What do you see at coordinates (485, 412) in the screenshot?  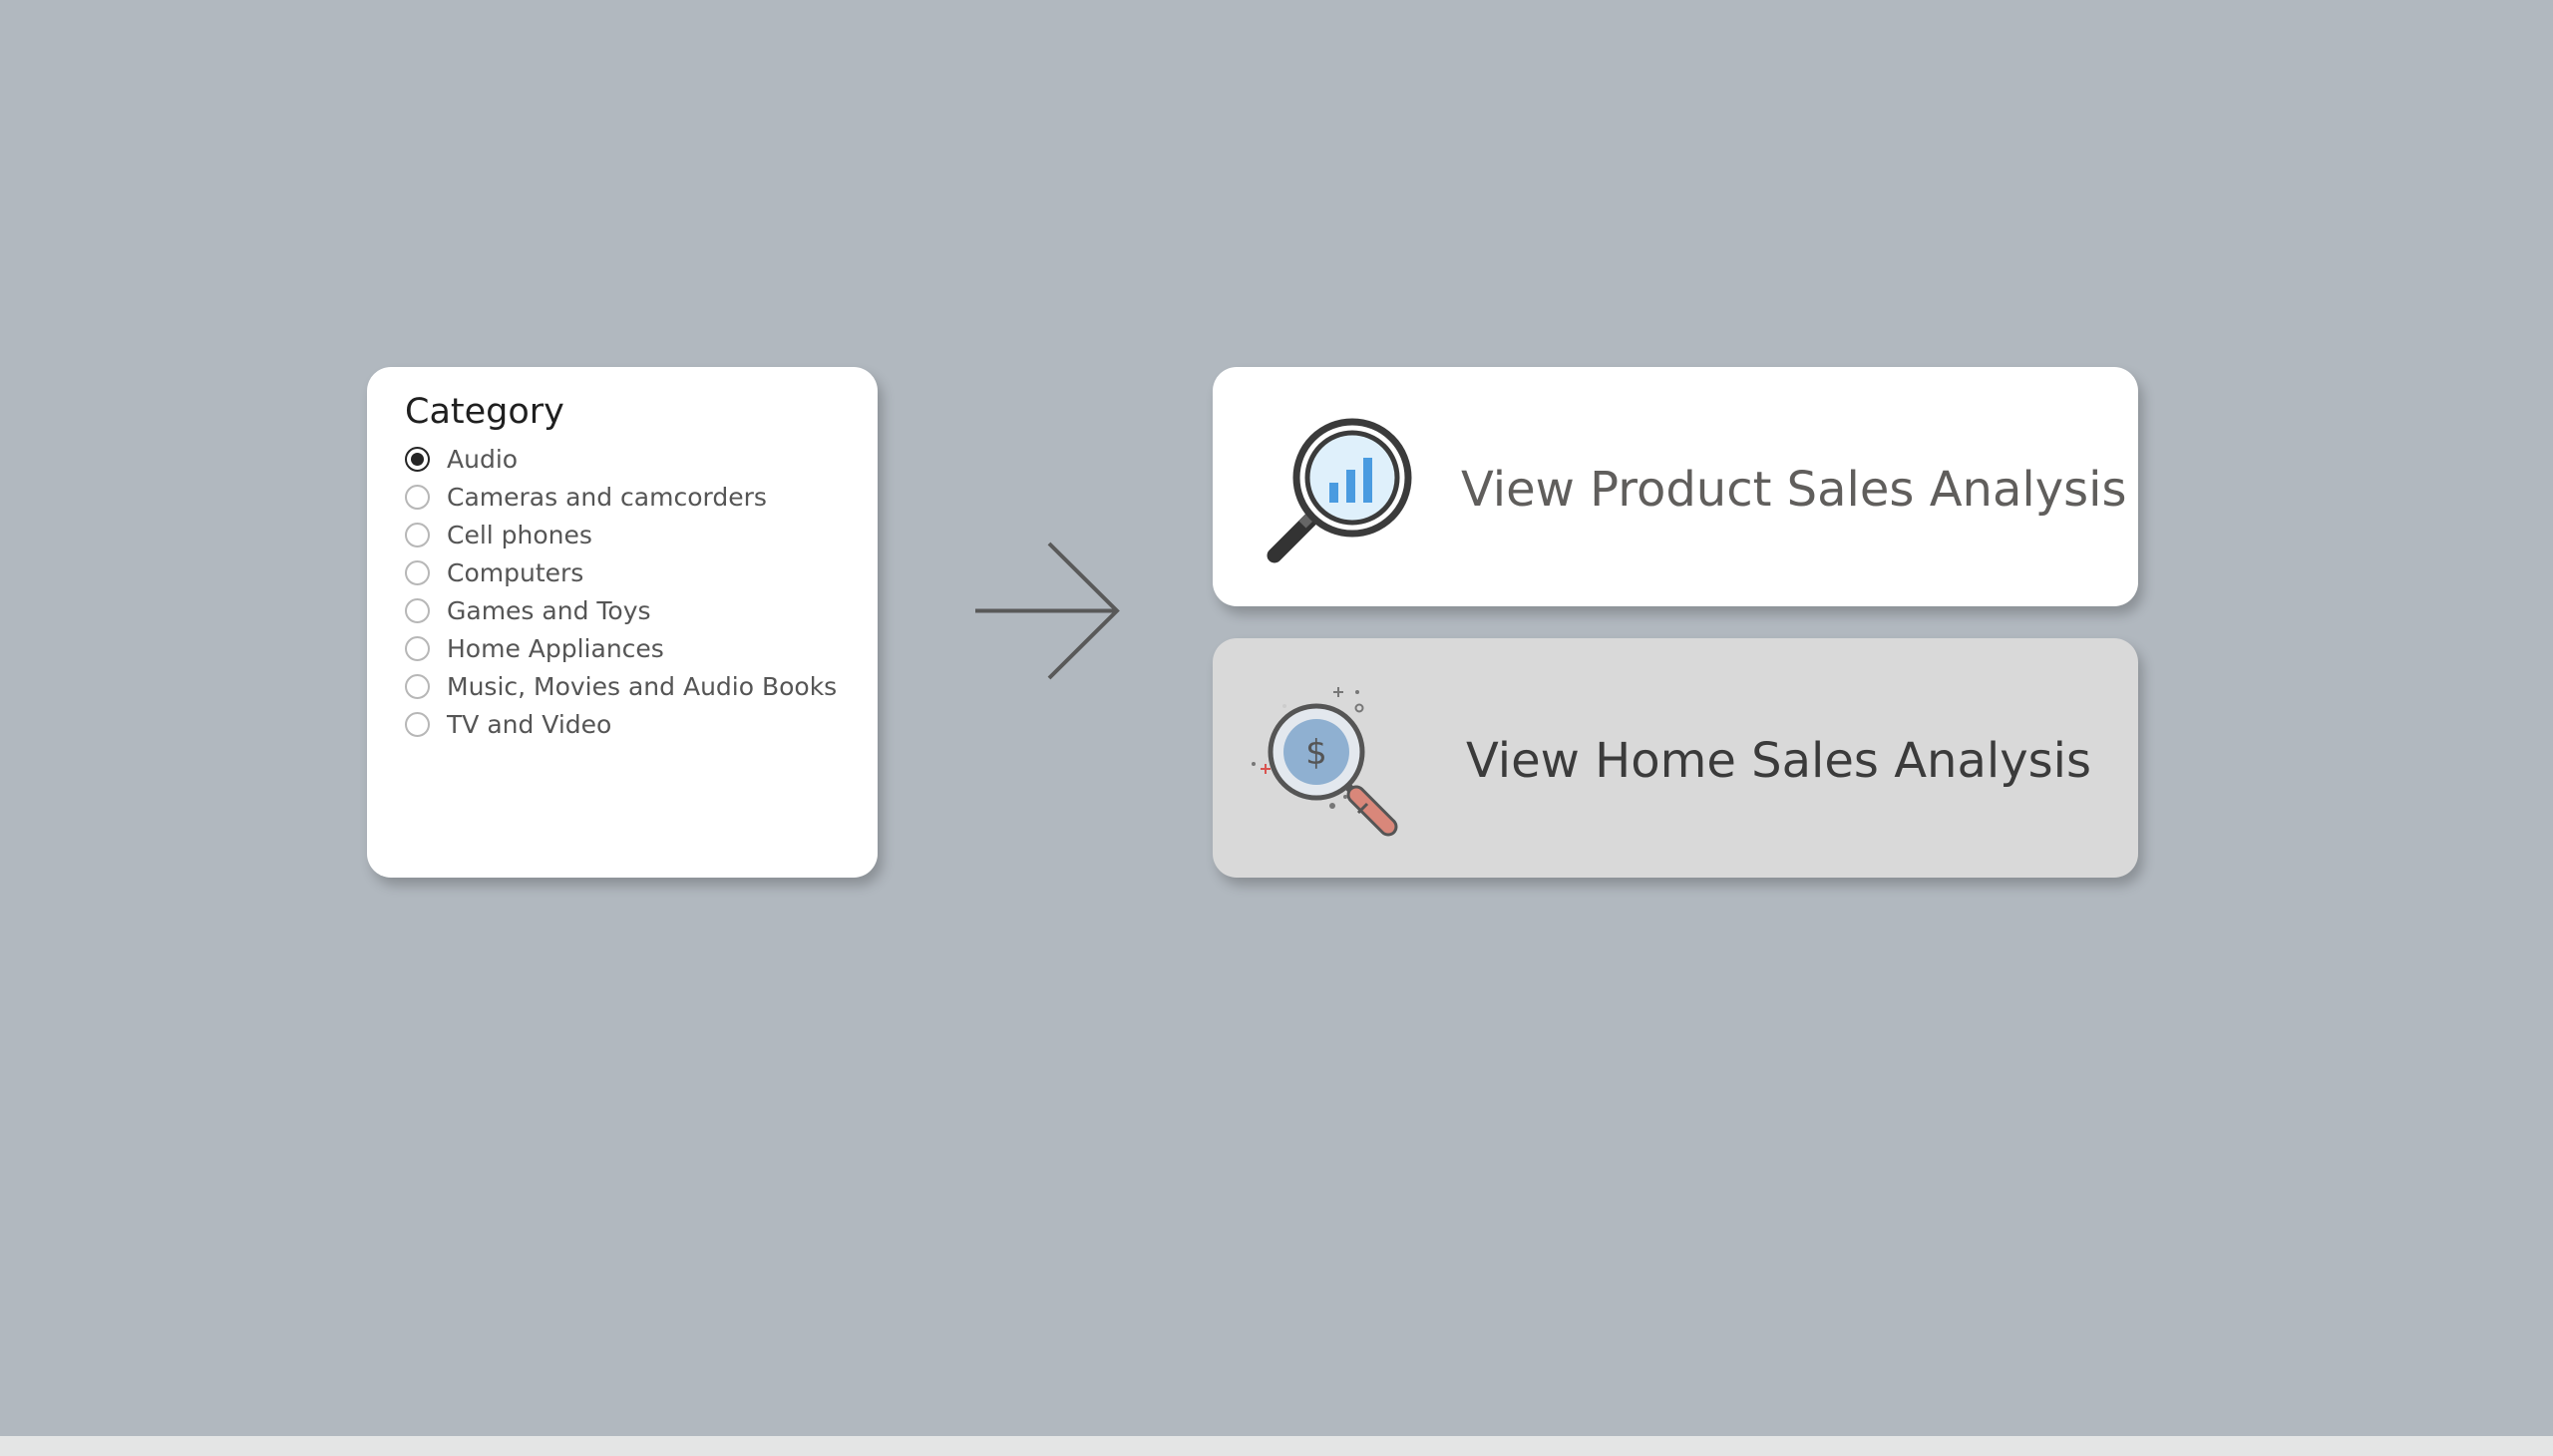 I see `slicer-title: Category` at bounding box center [485, 412].